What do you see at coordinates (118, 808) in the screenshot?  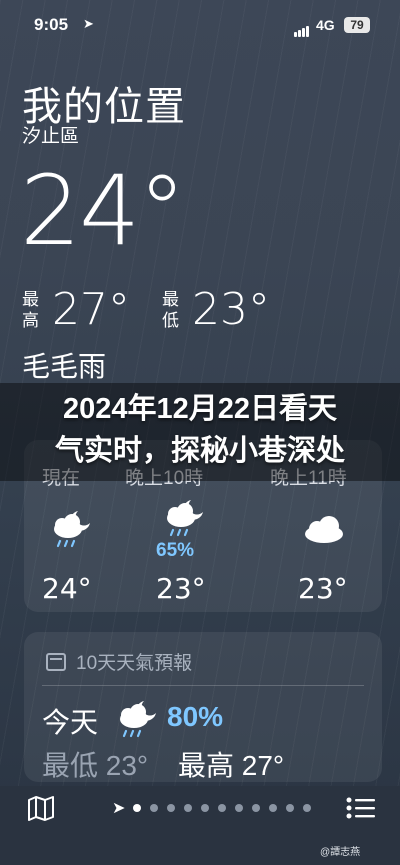 I see `current-location-icon: ➤` at bounding box center [118, 808].